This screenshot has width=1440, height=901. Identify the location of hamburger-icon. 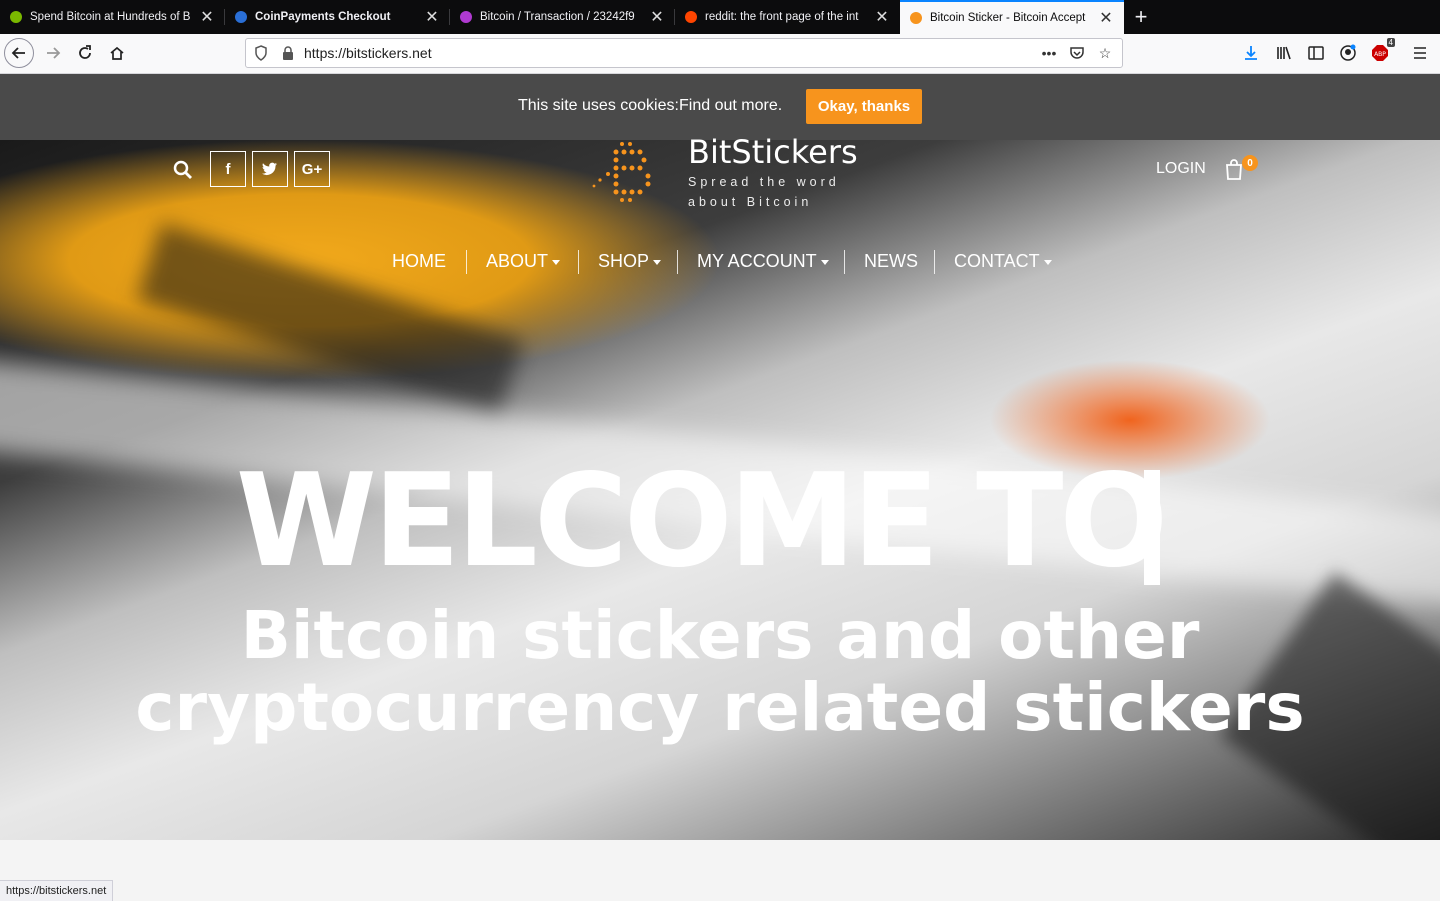
(1420, 53).